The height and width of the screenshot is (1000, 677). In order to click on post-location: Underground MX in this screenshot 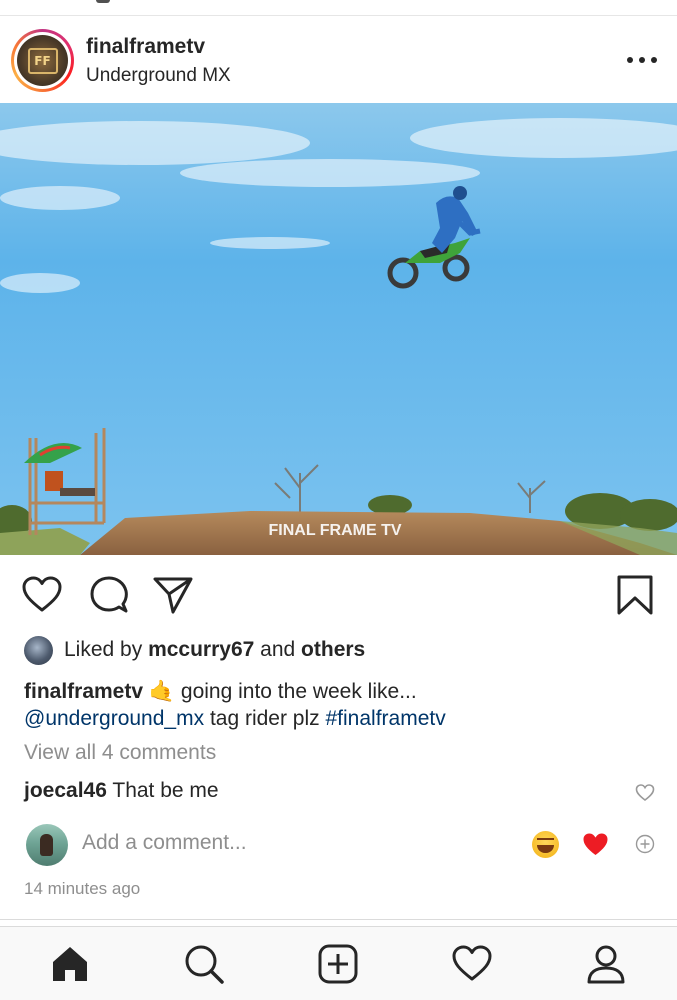, I will do `click(158, 76)`.